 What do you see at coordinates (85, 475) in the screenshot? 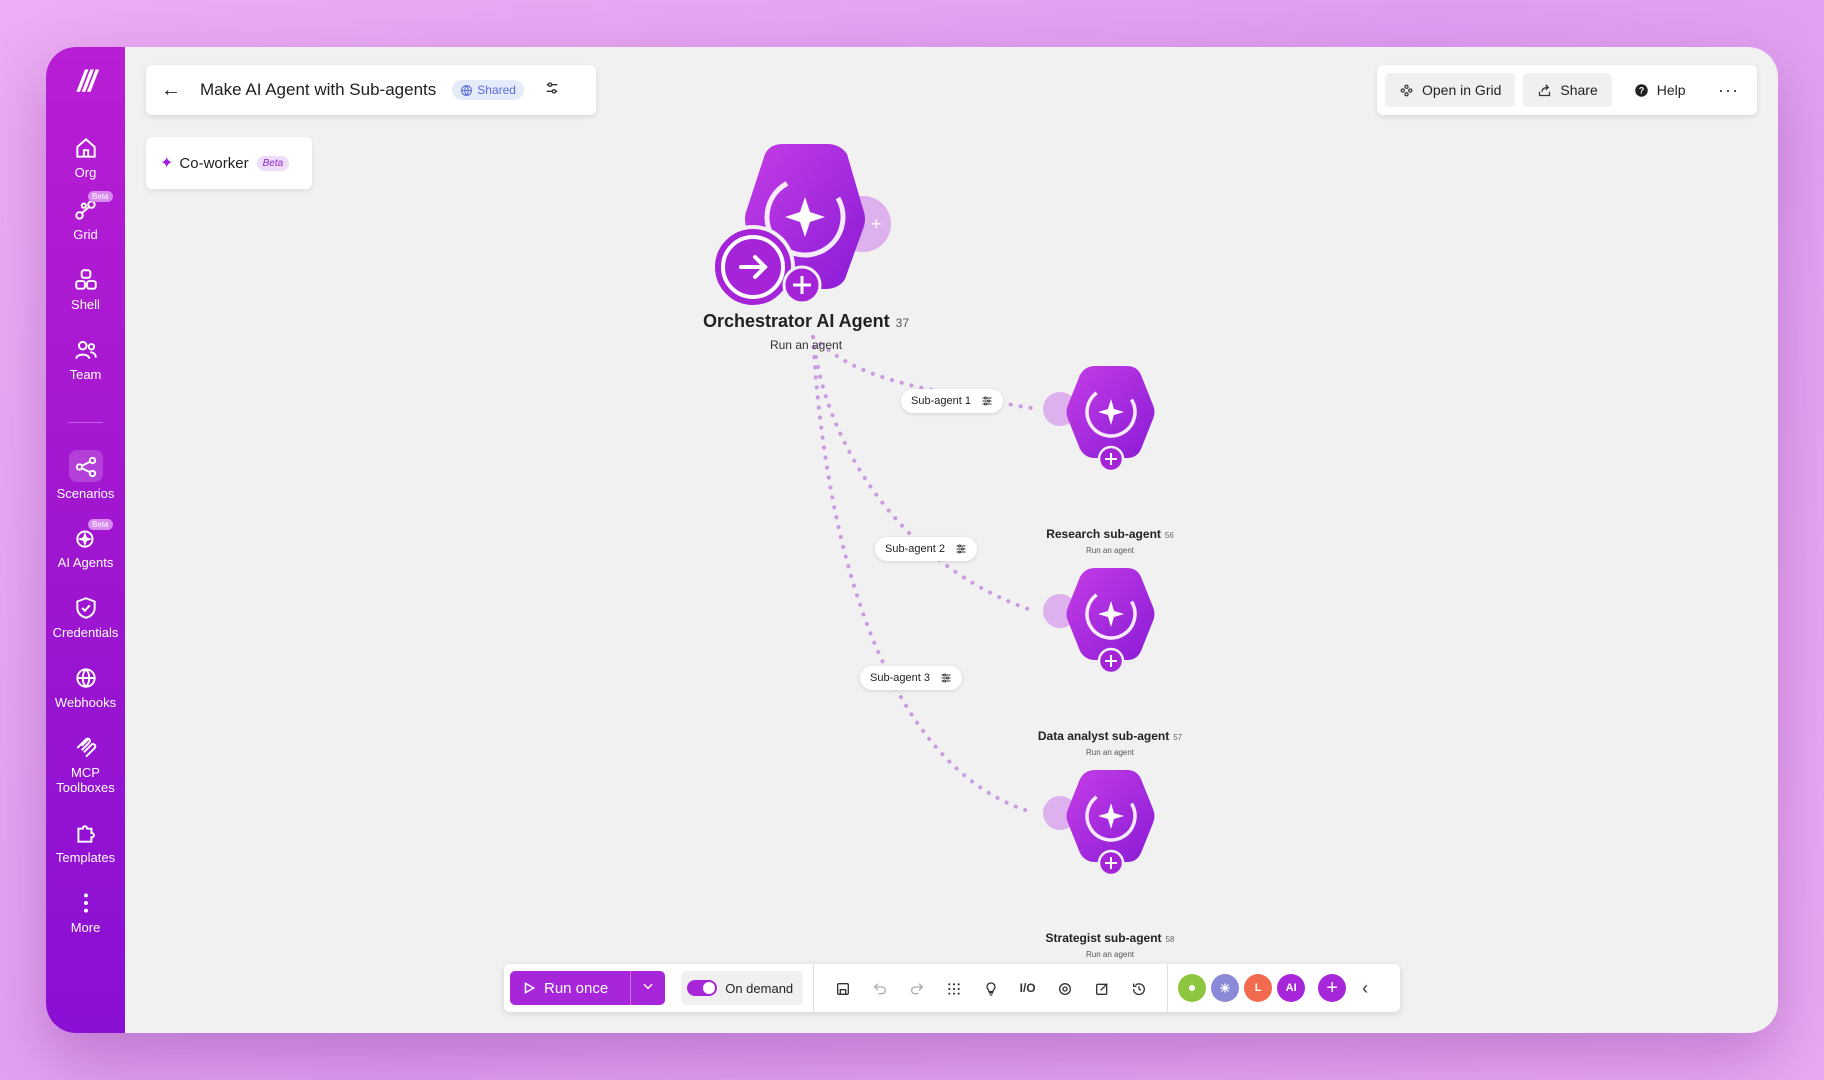
I see `sidebar-item-scenarios: Scenarios` at bounding box center [85, 475].